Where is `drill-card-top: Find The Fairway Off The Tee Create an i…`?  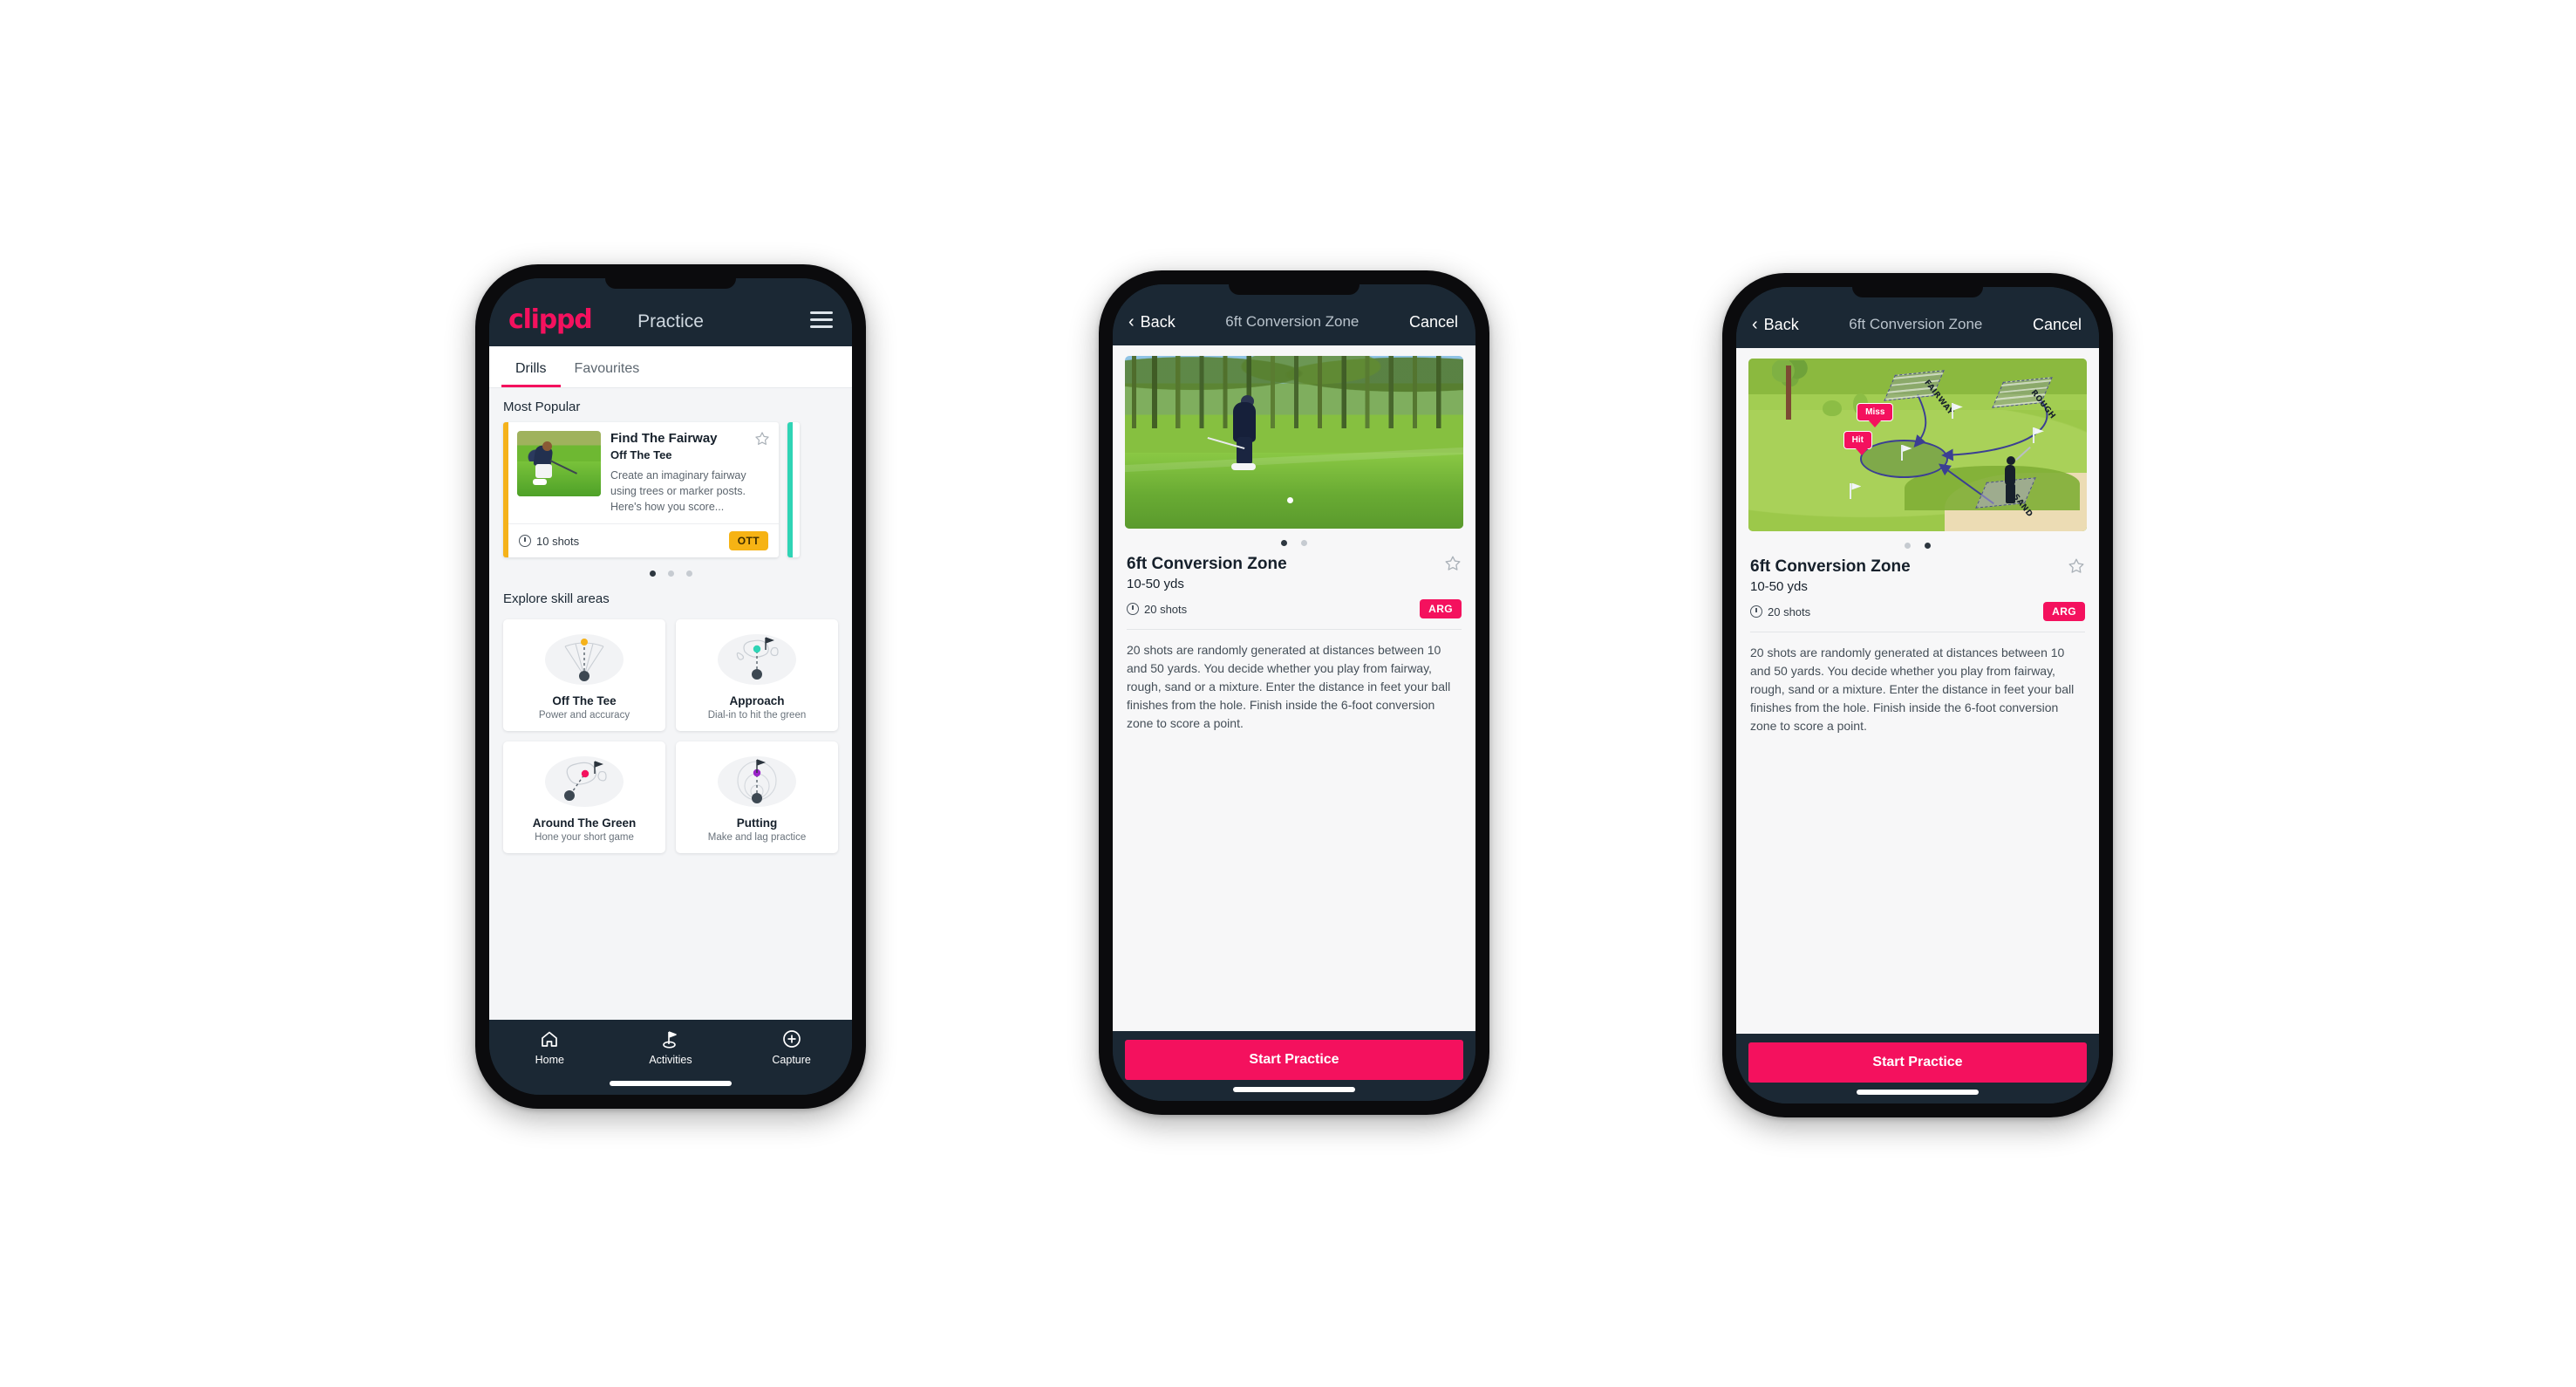
drill-card-top: Find The Fairway Off The Tee Create an i… is located at coordinates (643, 473).